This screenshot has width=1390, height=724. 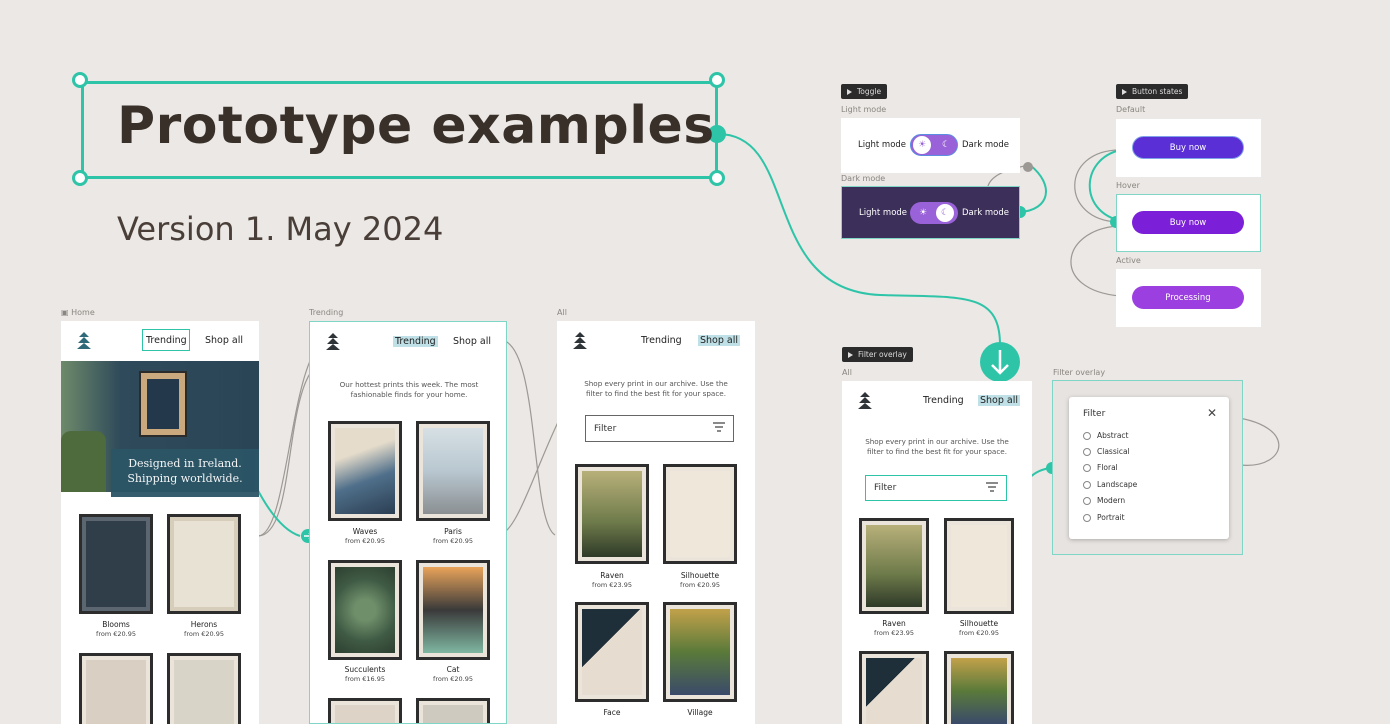 What do you see at coordinates (717, 178) in the screenshot?
I see `resize-handle-bottom-right` at bounding box center [717, 178].